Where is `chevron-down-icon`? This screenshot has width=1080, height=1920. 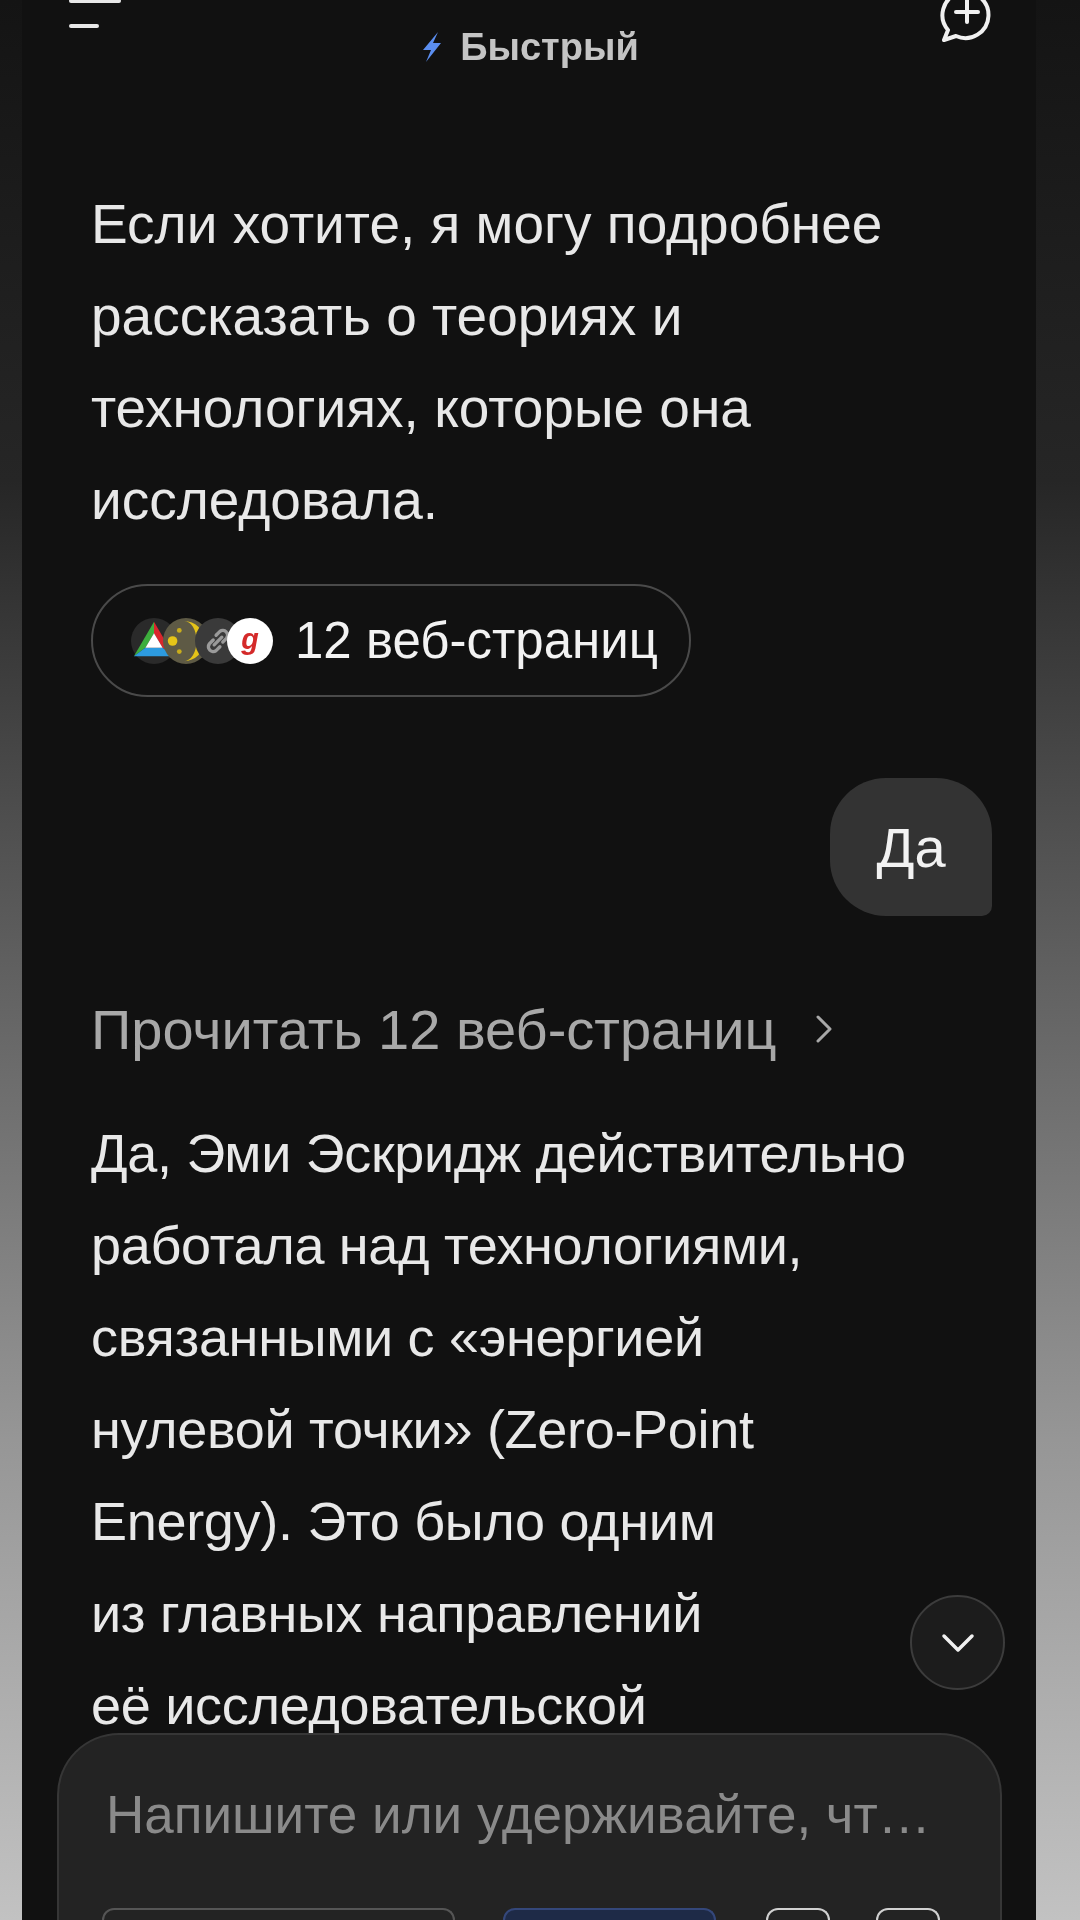 chevron-down-icon is located at coordinates (957, 1642).